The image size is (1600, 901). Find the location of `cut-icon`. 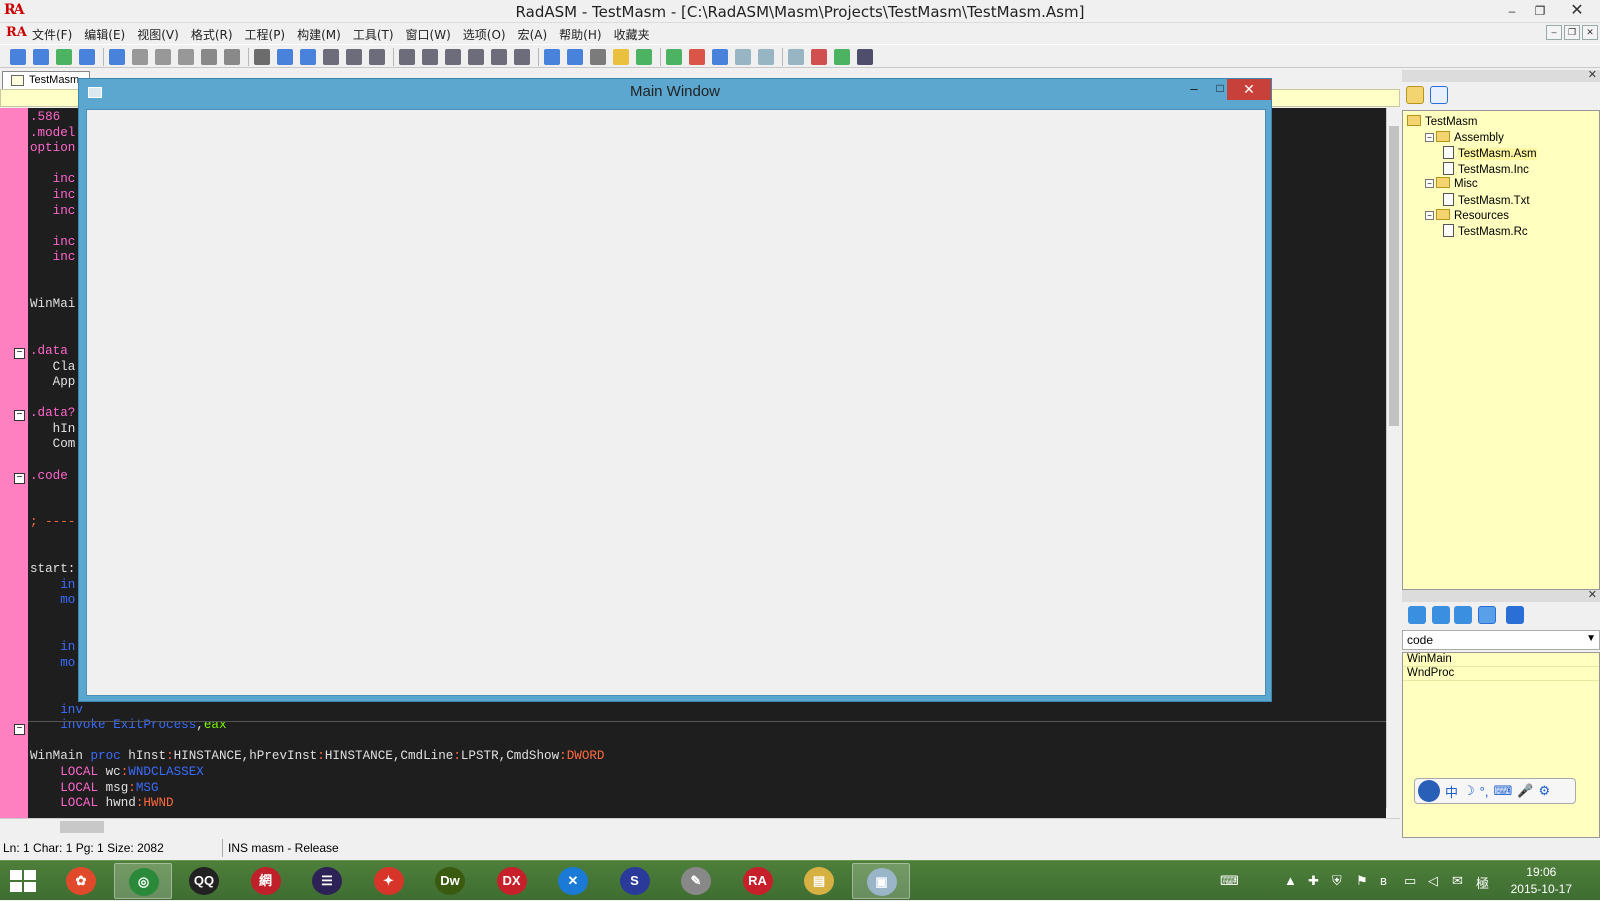

cut-icon is located at coordinates (140, 57).